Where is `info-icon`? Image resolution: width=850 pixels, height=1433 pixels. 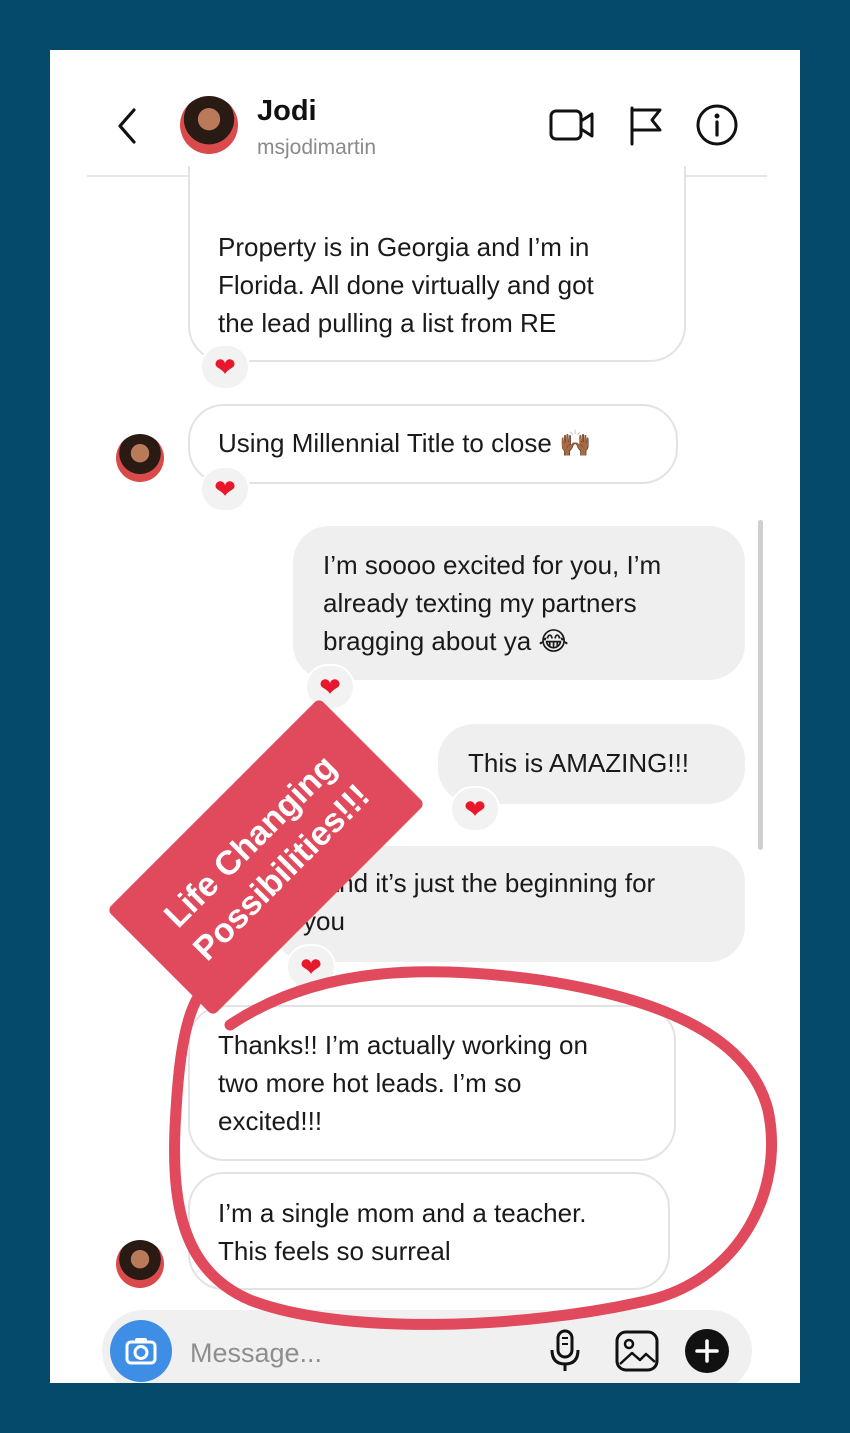 info-icon is located at coordinates (717, 125).